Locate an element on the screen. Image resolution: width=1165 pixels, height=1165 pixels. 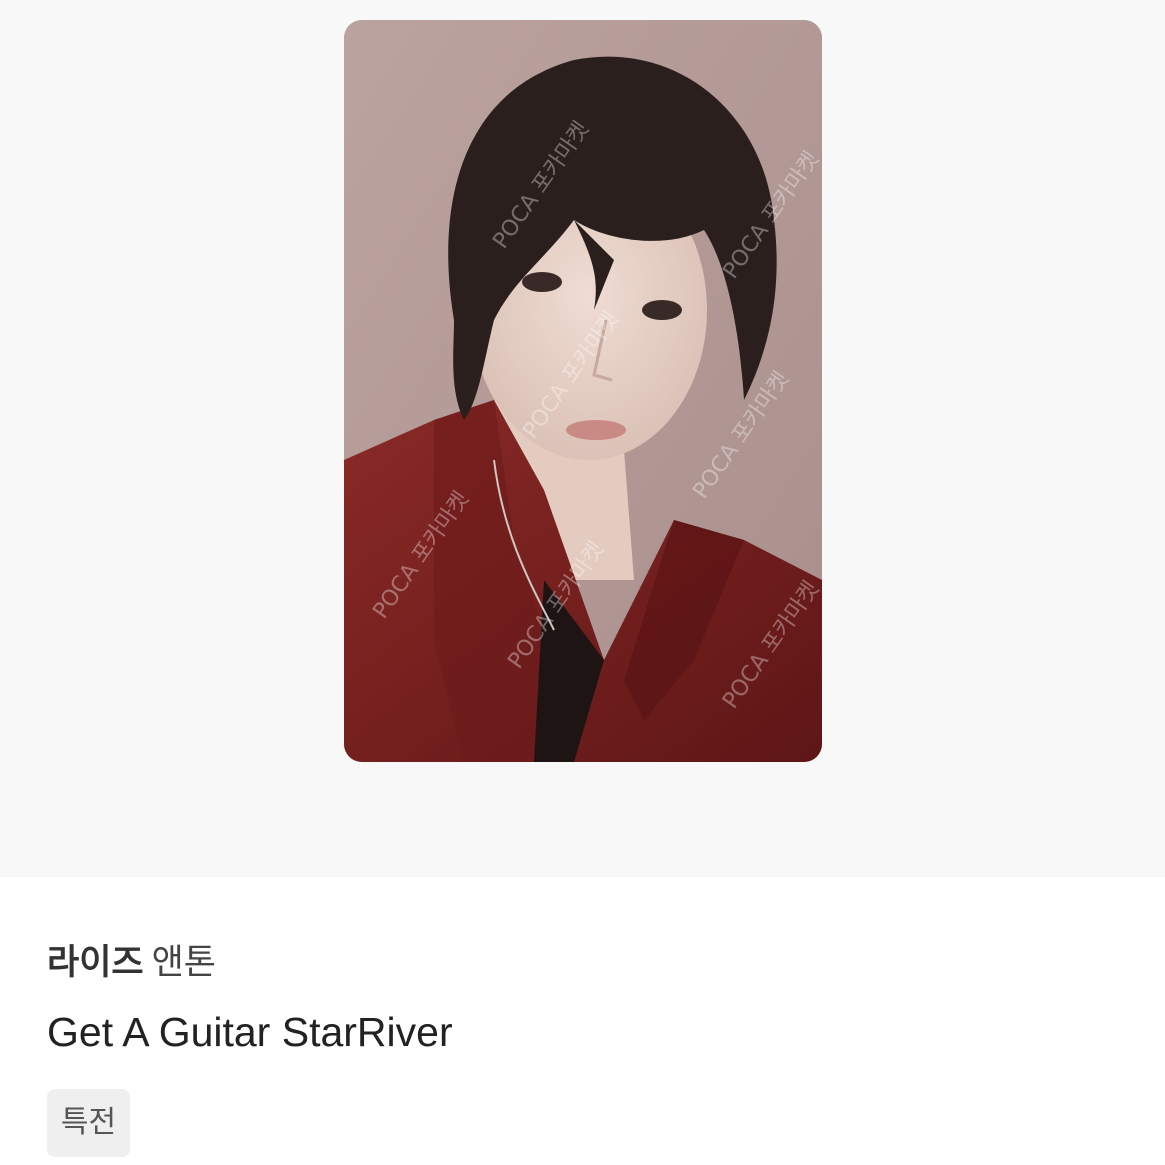
member-name: 앤톤 is located at coordinates (184, 962).